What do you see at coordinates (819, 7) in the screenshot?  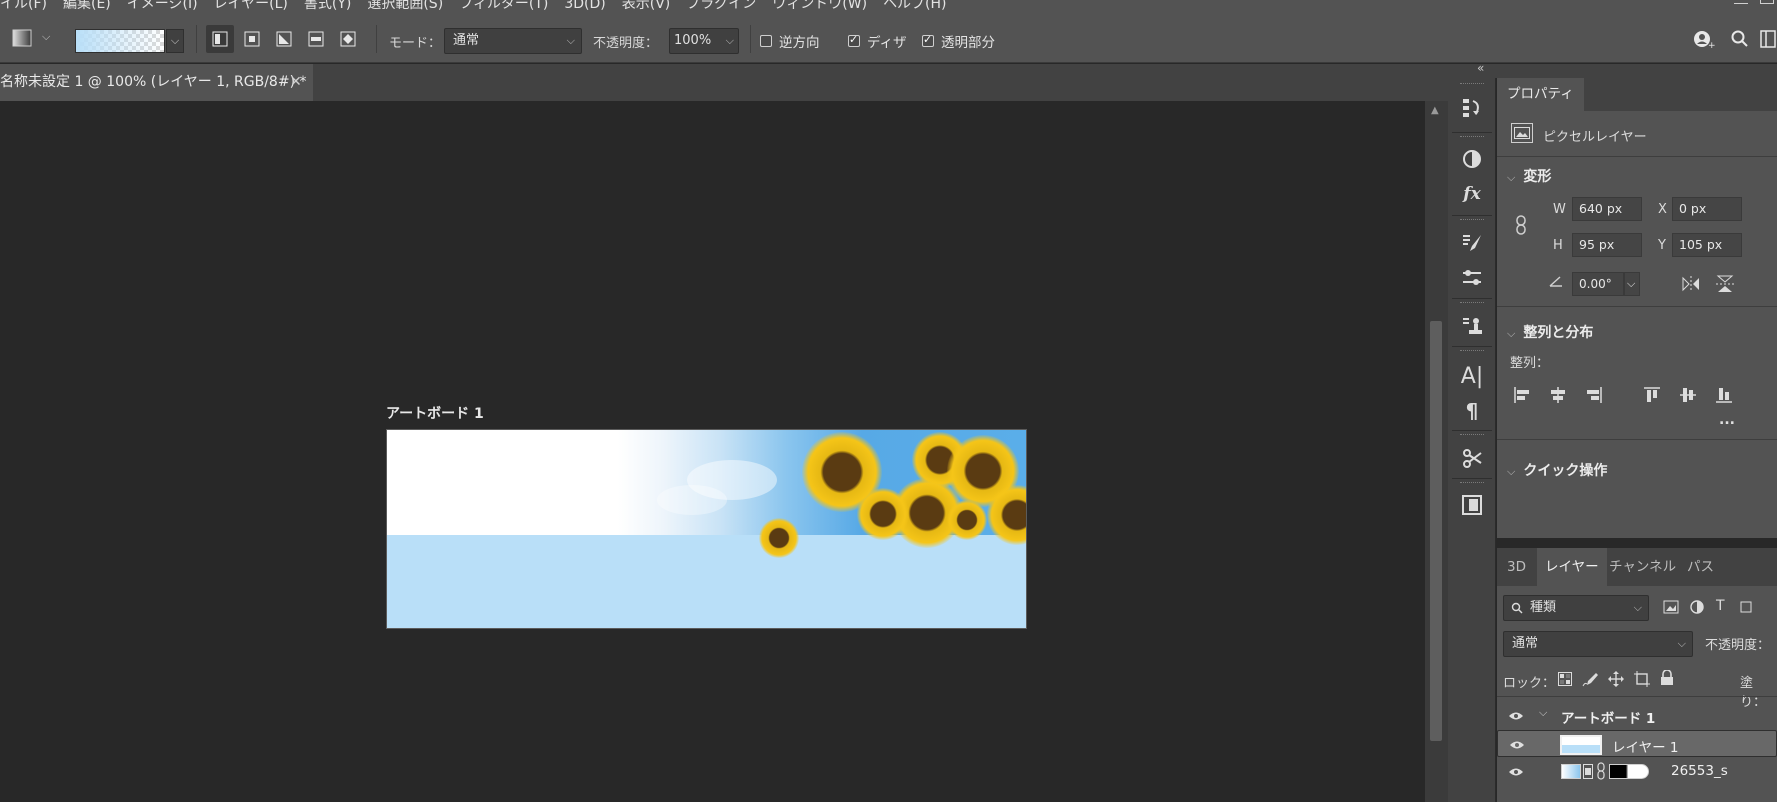 I see `menu-window: ウィンドウ(W)` at bounding box center [819, 7].